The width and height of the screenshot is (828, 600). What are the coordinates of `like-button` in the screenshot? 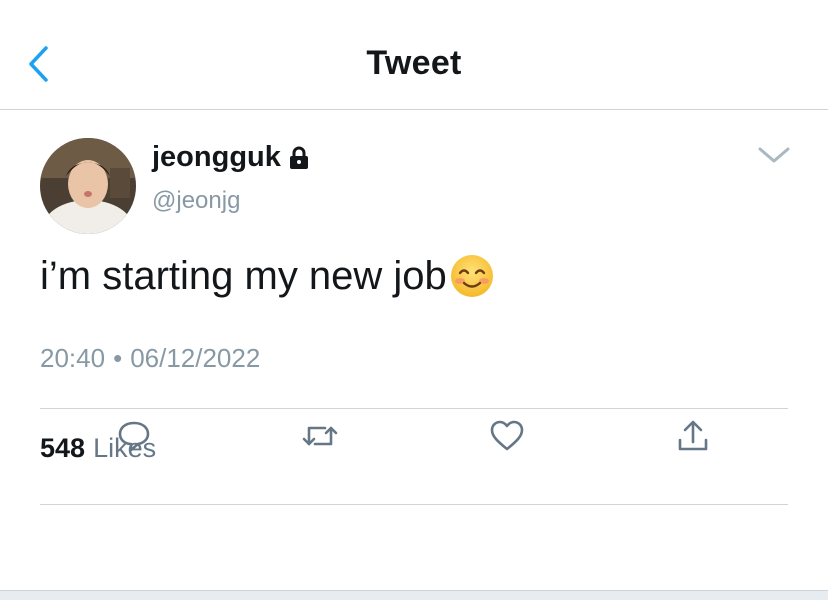 It's located at (507, 438).